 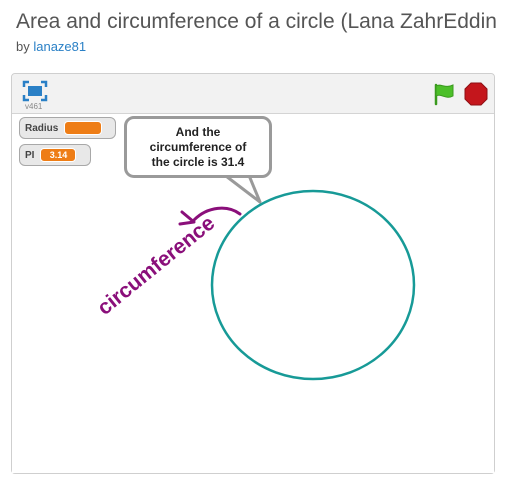 I want to click on circumference-label: circumference, so click(x=156, y=265).